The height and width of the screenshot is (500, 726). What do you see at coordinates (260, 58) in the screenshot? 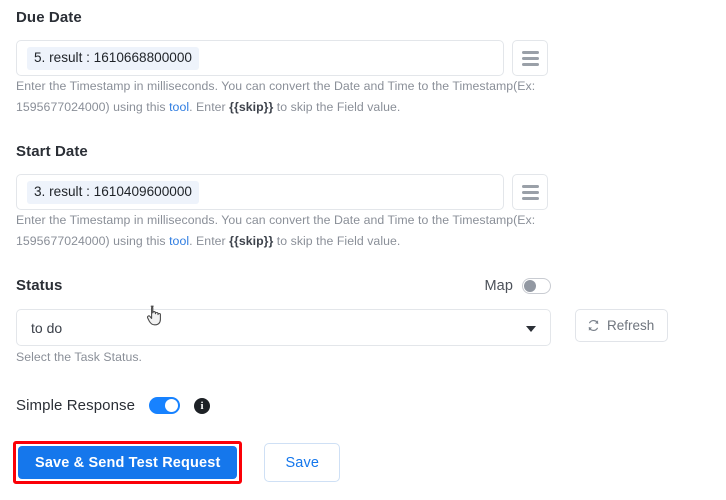
I see `due-date-input: 5. result : 1610668800000` at bounding box center [260, 58].